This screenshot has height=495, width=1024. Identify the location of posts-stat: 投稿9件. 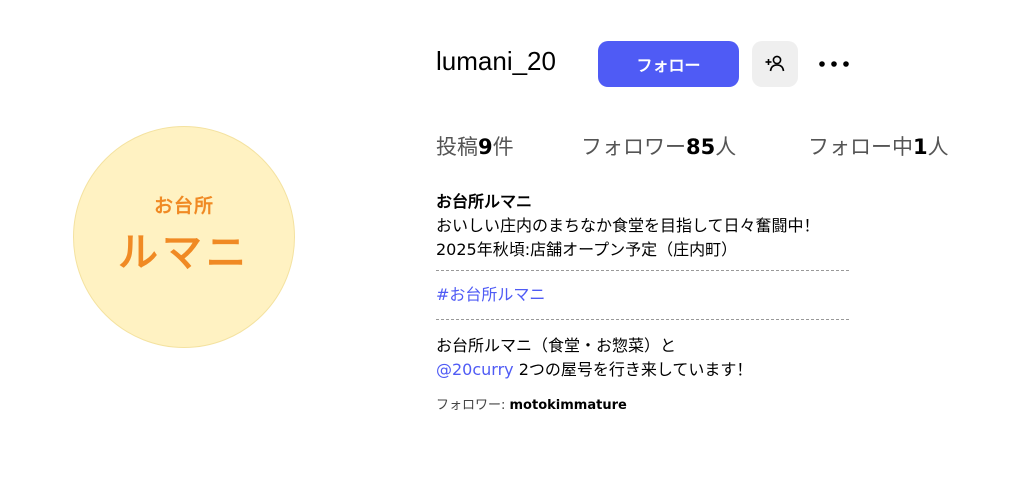
(475, 146).